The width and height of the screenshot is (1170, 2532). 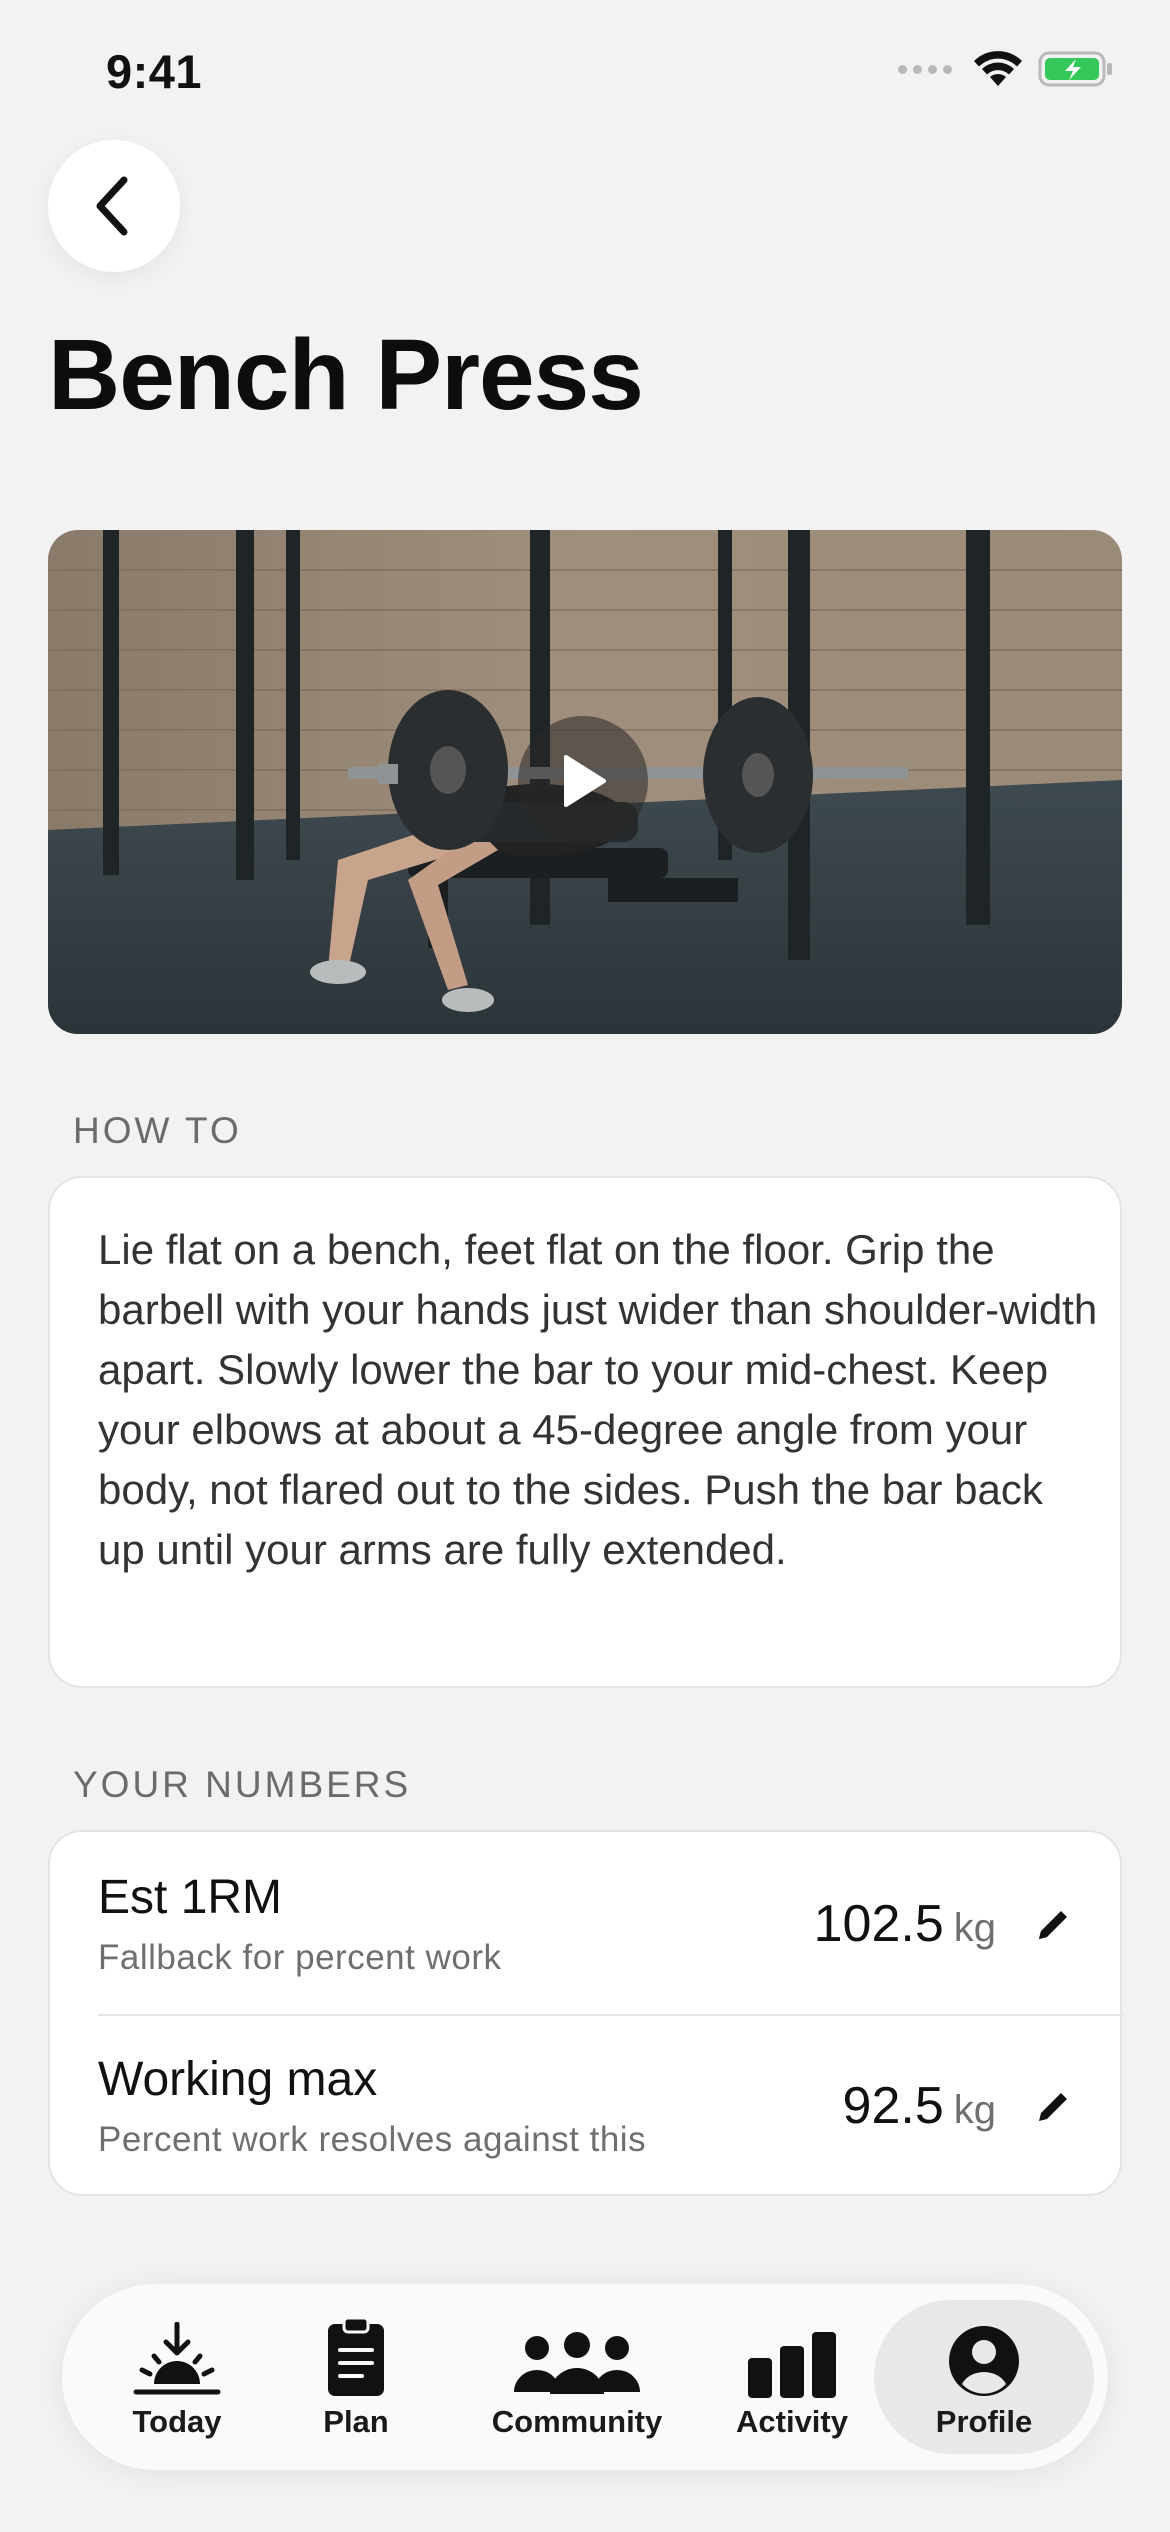 What do you see at coordinates (925, 69) in the screenshot?
I see `signal-icon` at bounding box center [925, 69].